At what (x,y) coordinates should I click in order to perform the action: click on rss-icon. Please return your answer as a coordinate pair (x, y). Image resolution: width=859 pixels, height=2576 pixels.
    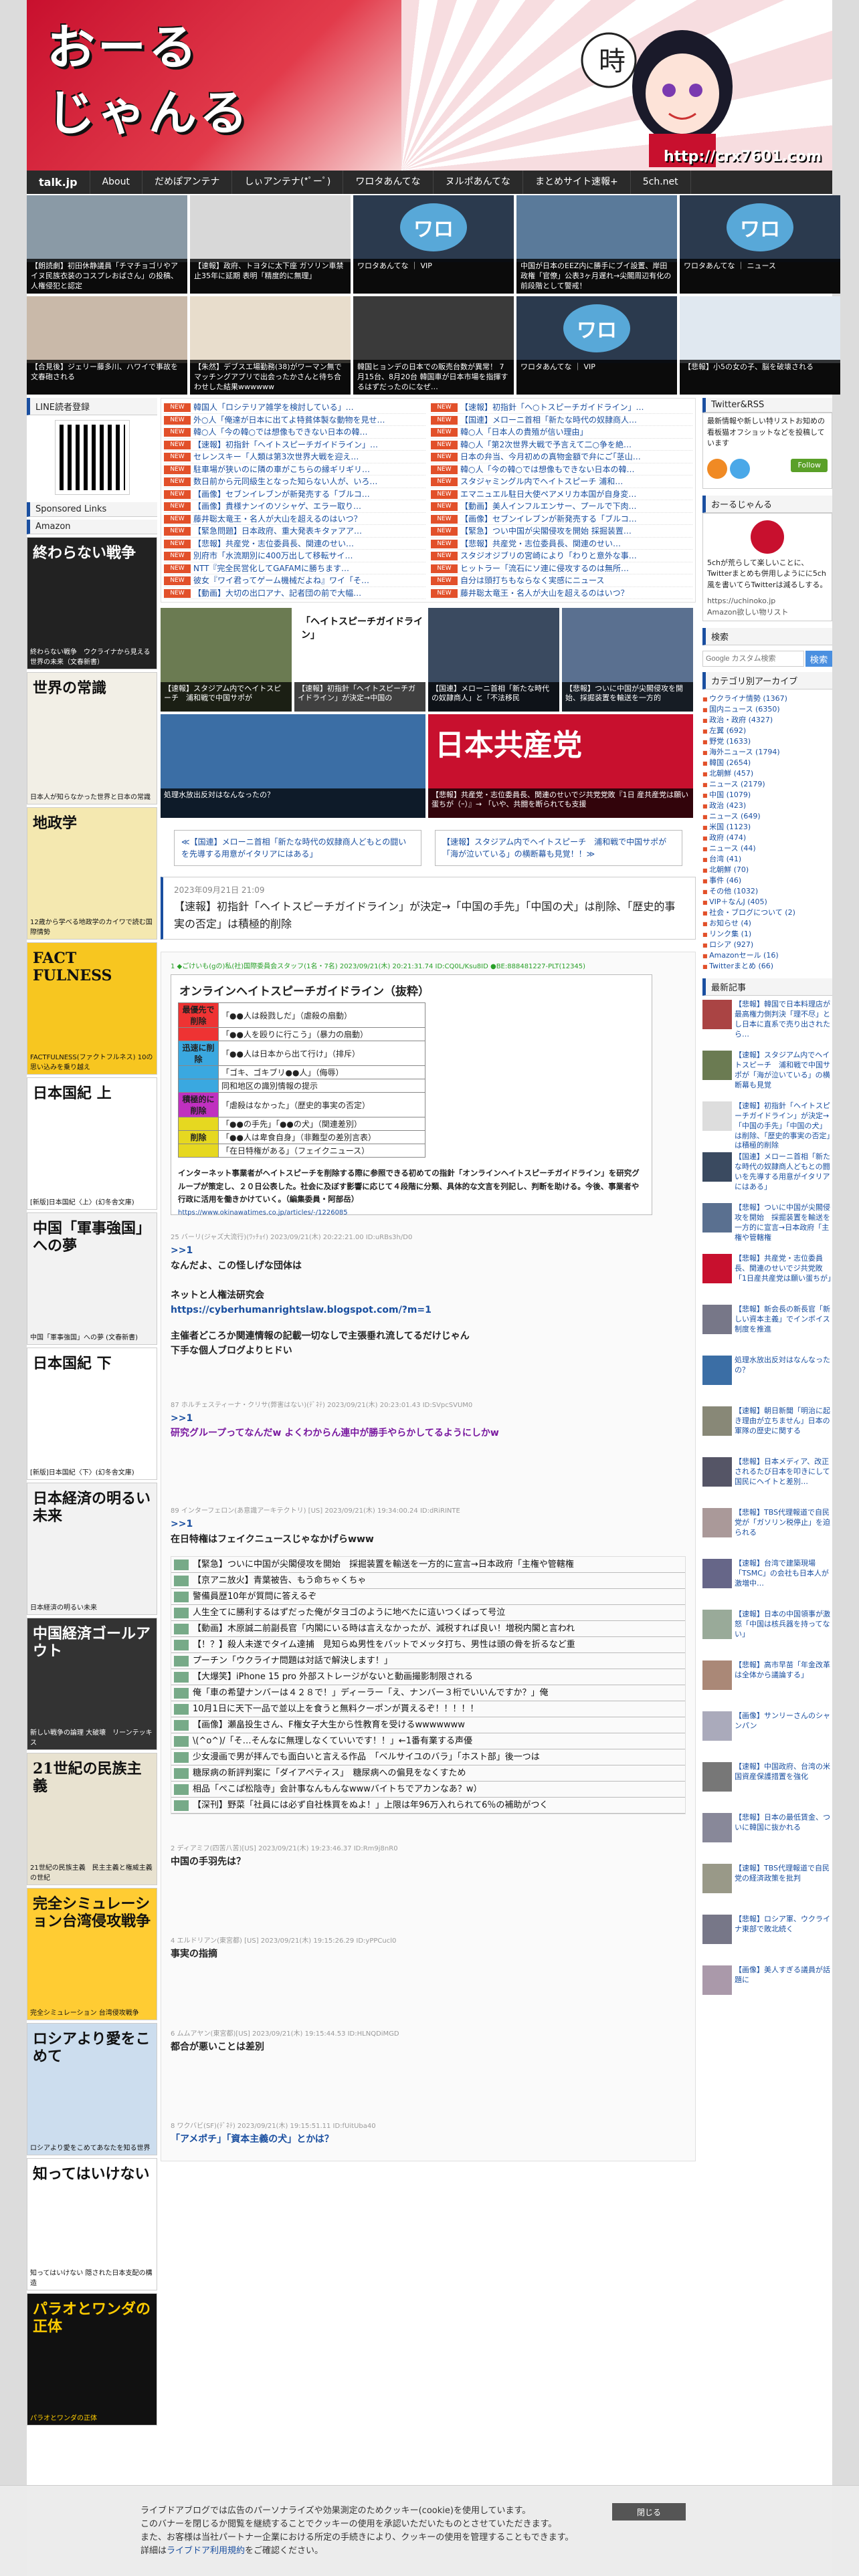
    Looking at the image, I should click on (717, 468).